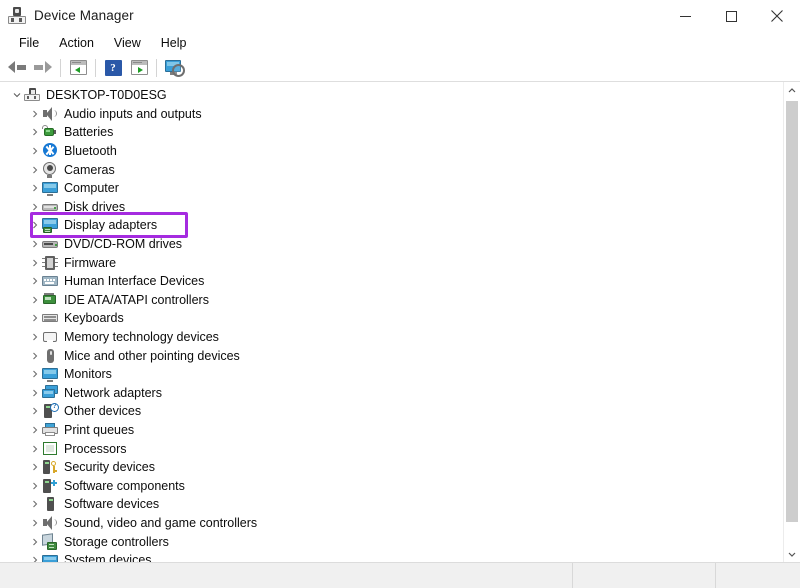  I want to click on network-adapter-icon, so click(50, 392).